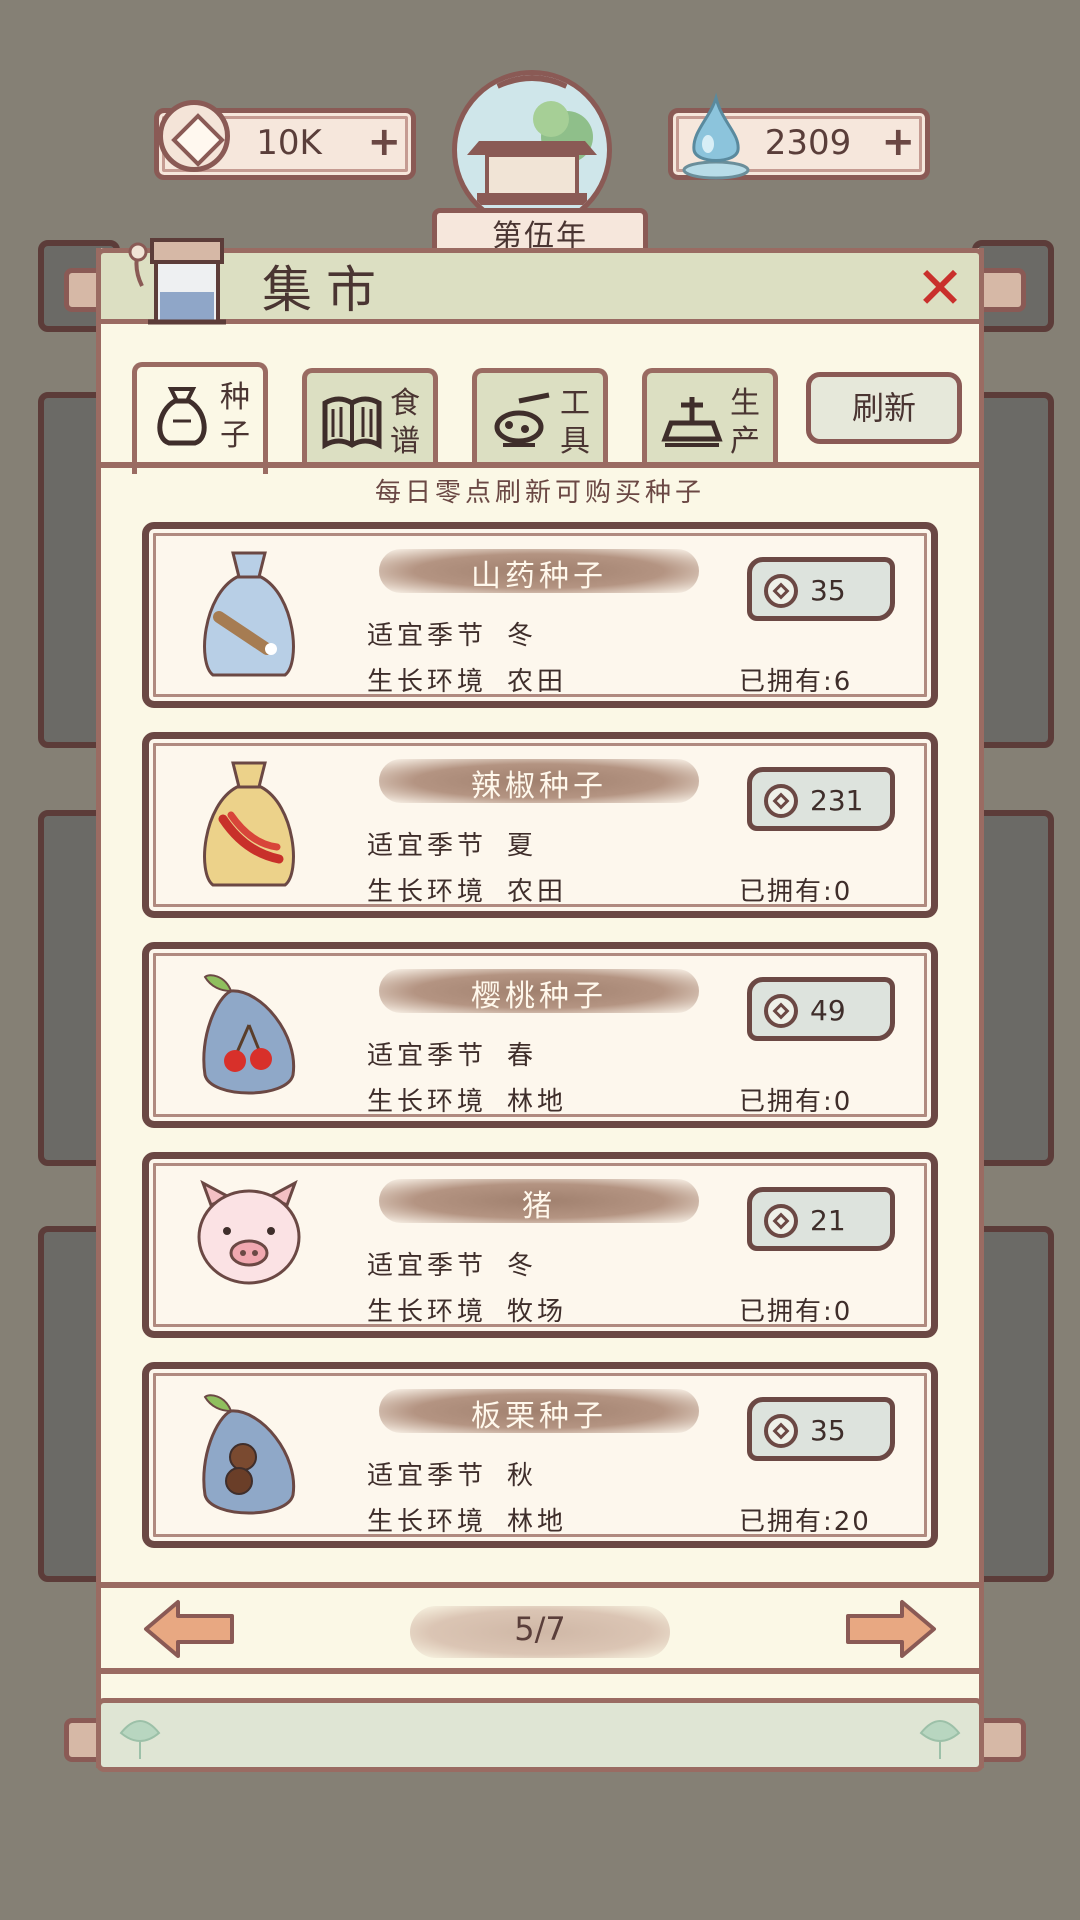 Image resolution: width=1080 pixels, height=1920 pixels. I want to click on season-row: 适宜季节秋, so click(452, 1473).